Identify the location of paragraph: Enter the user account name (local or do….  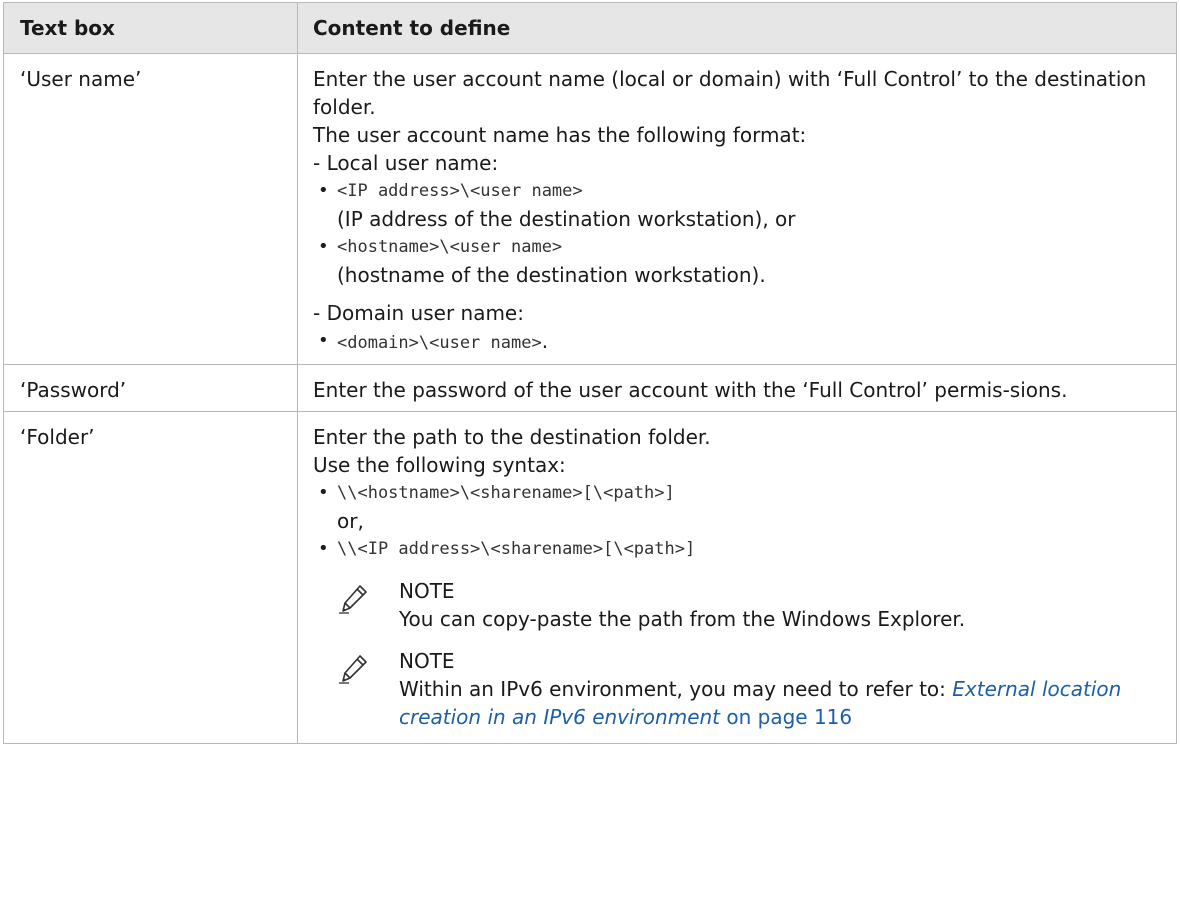
(730, 93).